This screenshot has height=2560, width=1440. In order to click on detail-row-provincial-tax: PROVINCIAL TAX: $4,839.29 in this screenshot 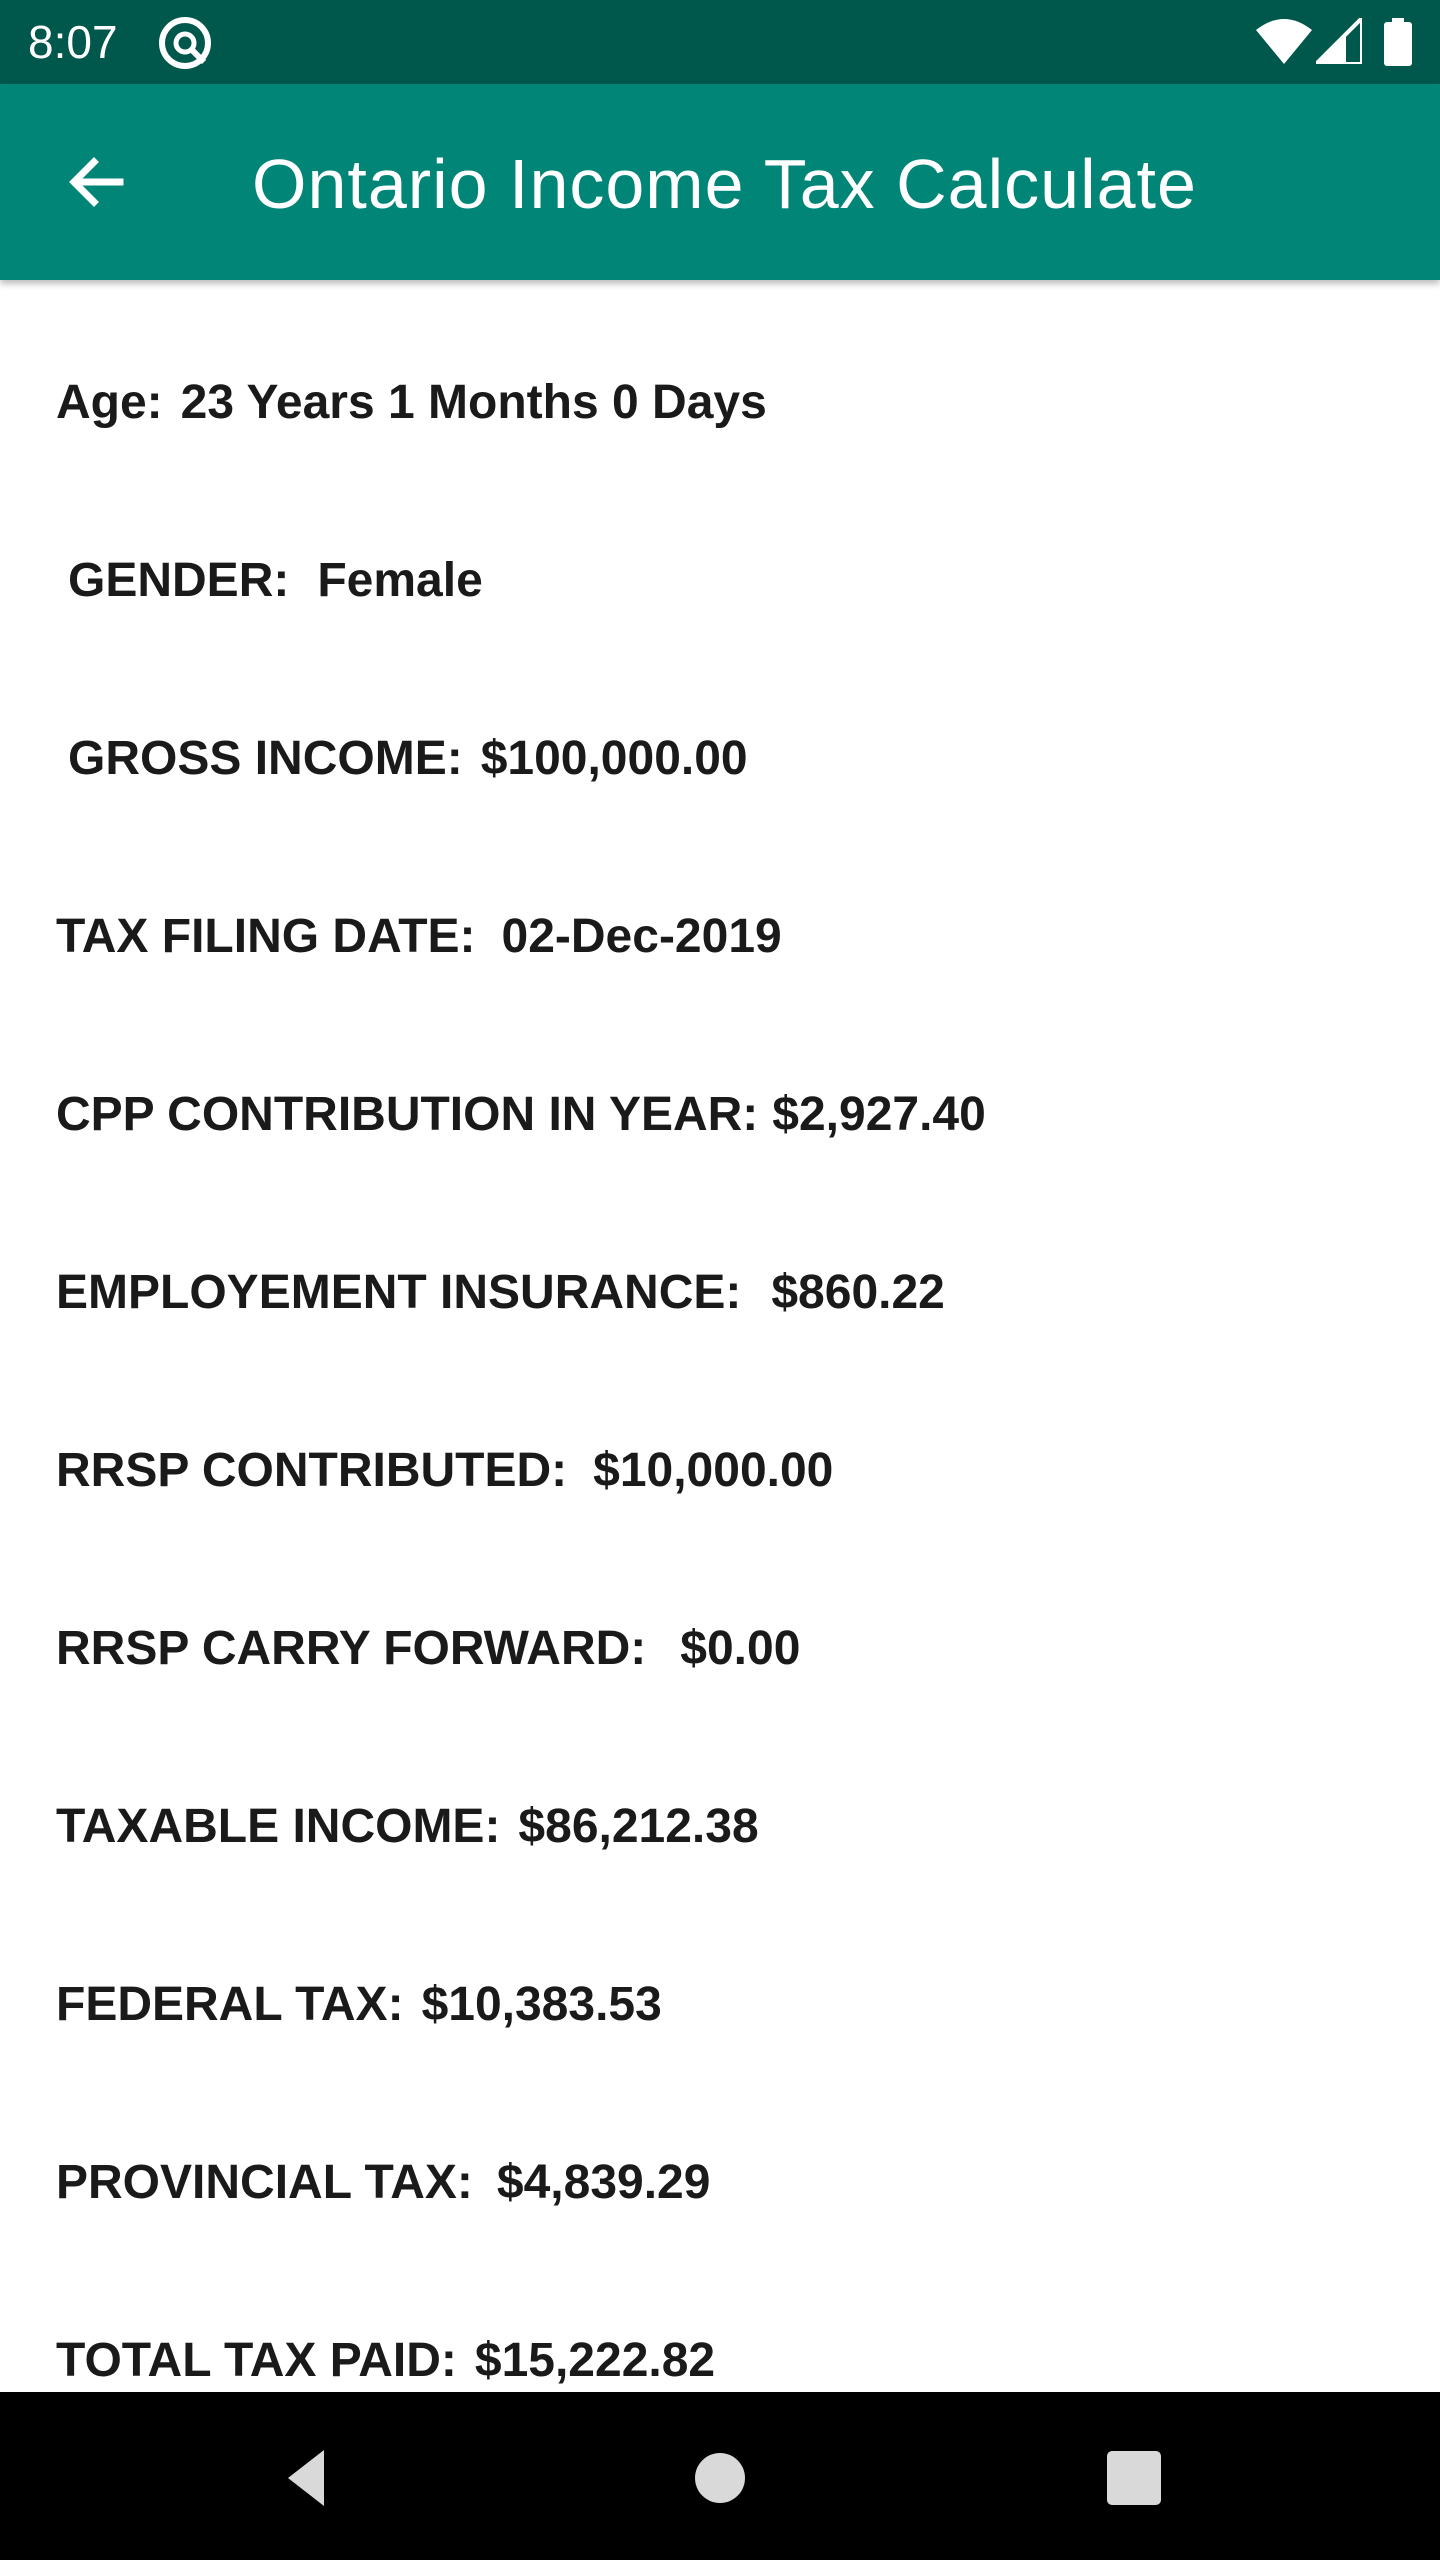, I will do `click(383, 2183)`.